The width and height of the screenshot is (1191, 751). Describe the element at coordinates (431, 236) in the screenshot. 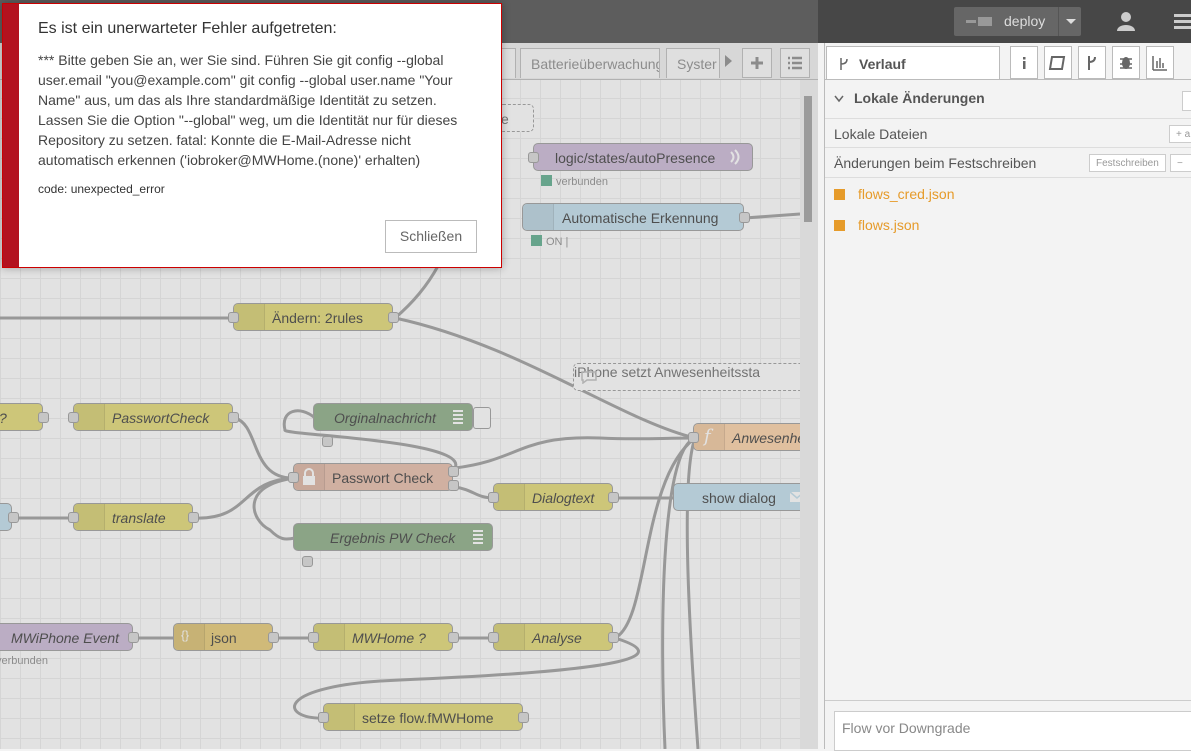

I see `close-button: Schließen` at that location.